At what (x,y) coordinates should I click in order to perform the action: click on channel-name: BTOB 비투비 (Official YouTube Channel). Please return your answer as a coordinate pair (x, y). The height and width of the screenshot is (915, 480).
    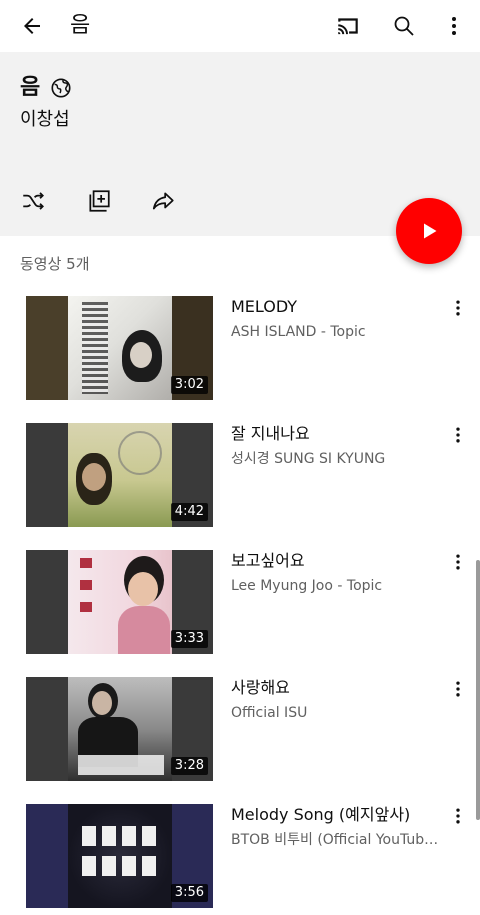
    Looking at the image, I should click on (336, 840).